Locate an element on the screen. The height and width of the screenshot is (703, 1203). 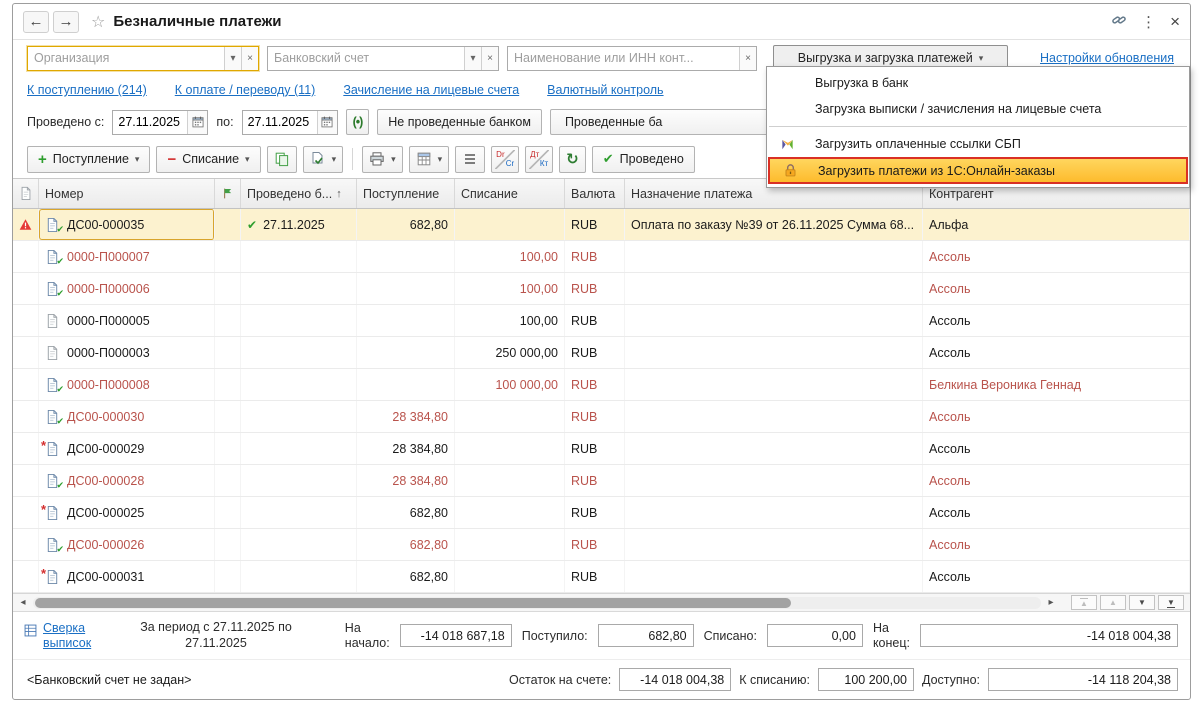
reconcile-statements-link: Сверка выписок is located at coordinates (67, 636).